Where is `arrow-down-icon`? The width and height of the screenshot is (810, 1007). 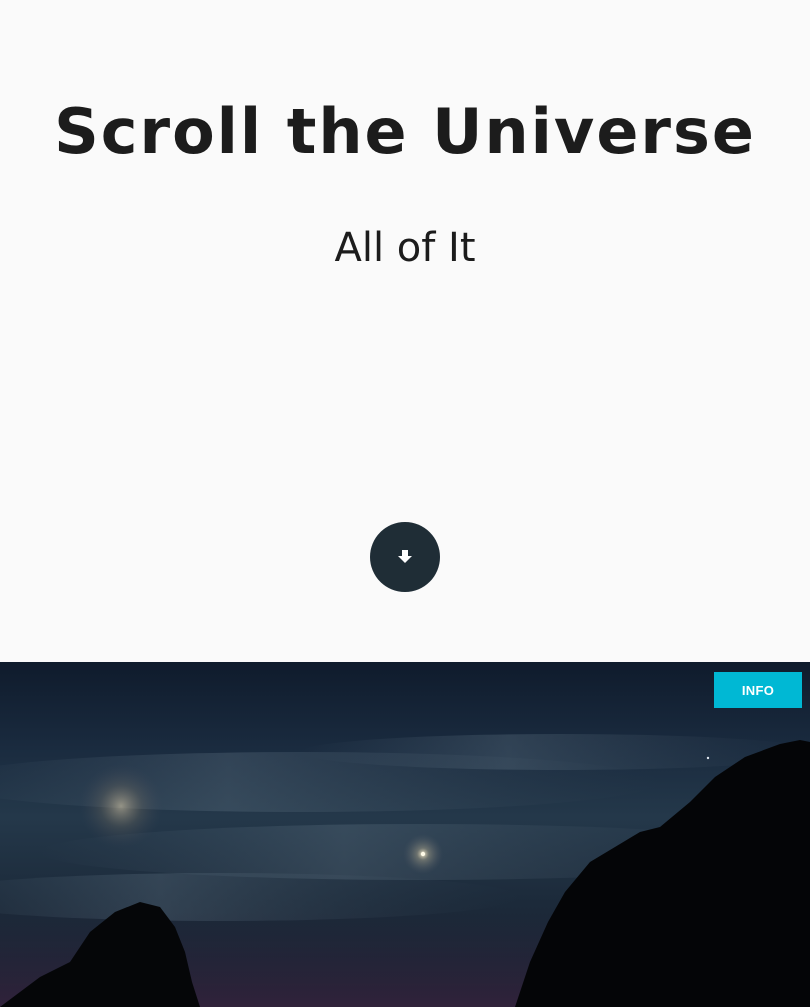
arrow-down-icon is located at coordinates (405, 556).